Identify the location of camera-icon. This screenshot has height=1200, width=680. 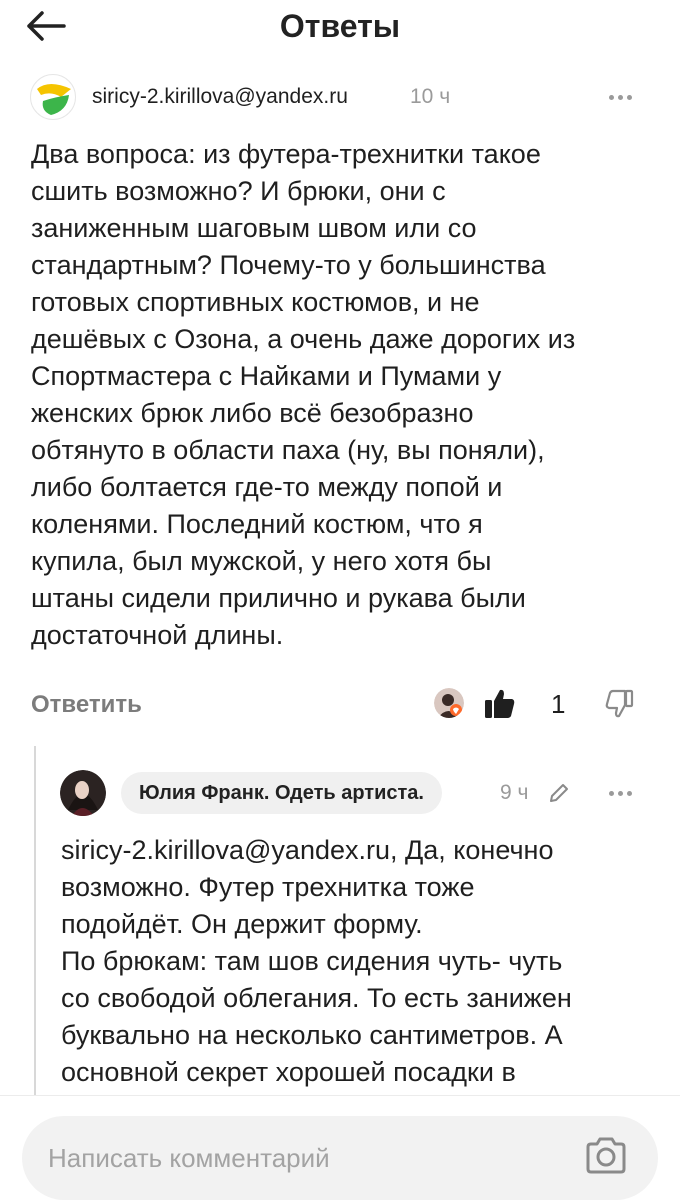
(606, 1155).